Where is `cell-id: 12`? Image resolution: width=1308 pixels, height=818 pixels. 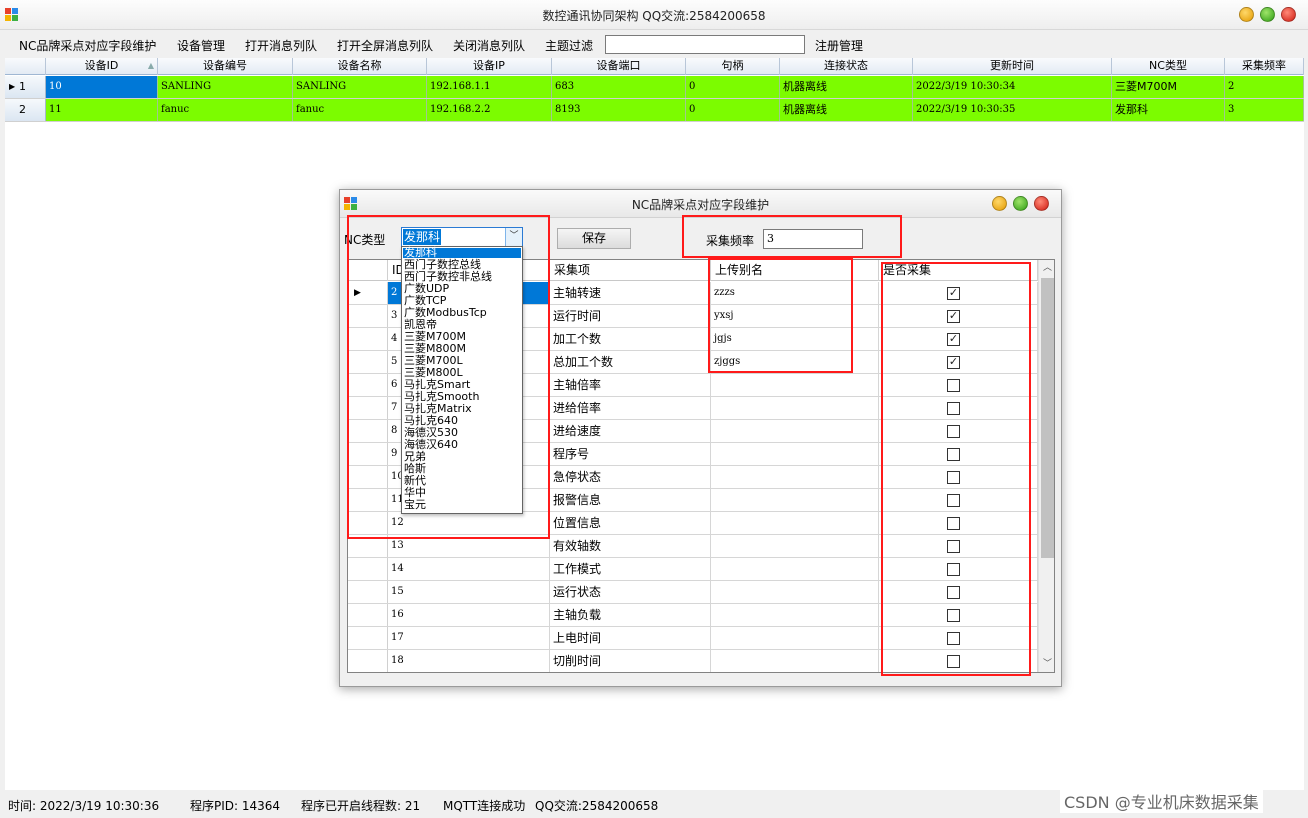 cell-id: 12 is located at coordinates (469, 523).